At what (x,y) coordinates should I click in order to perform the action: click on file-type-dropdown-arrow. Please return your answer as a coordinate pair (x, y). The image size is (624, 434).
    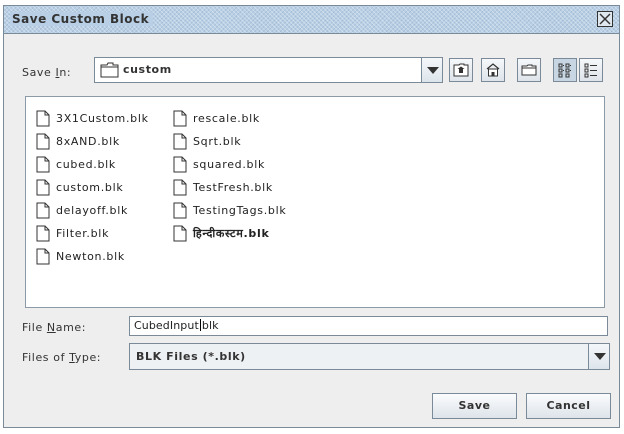
    Looking at the image, I should click on (598, 356).